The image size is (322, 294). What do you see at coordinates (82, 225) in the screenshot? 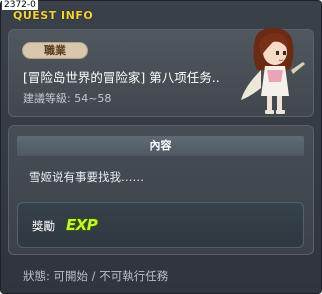
I see `exp-icon: EXP` at bounding box center [82, 225].